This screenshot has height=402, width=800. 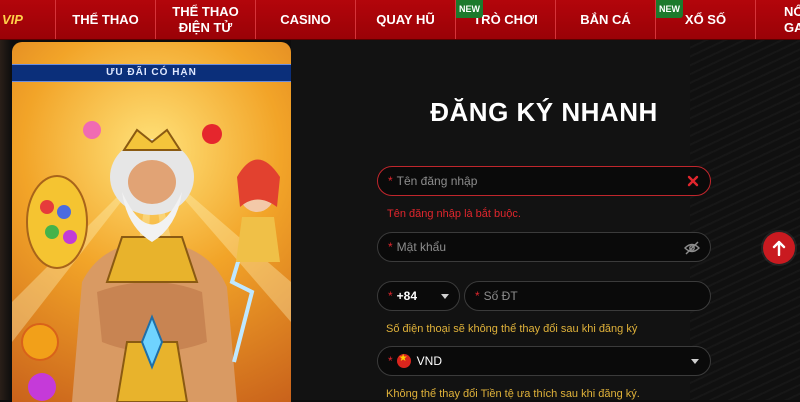 I want to click on nav-item-tro-choi: NEW TRÒ CHƠI, so click(x=505, y=19).